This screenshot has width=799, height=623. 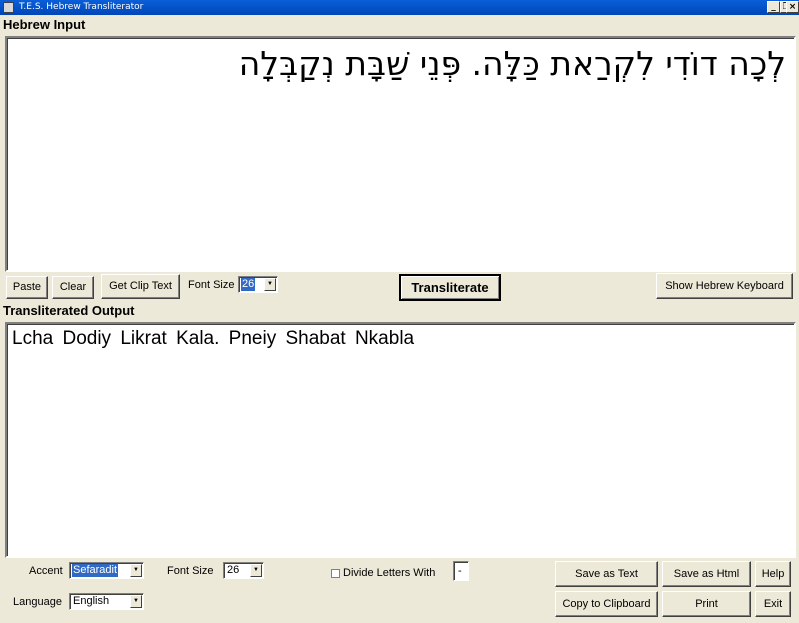 I want to click on accent-label: Accent, so click(x=46, y=571).